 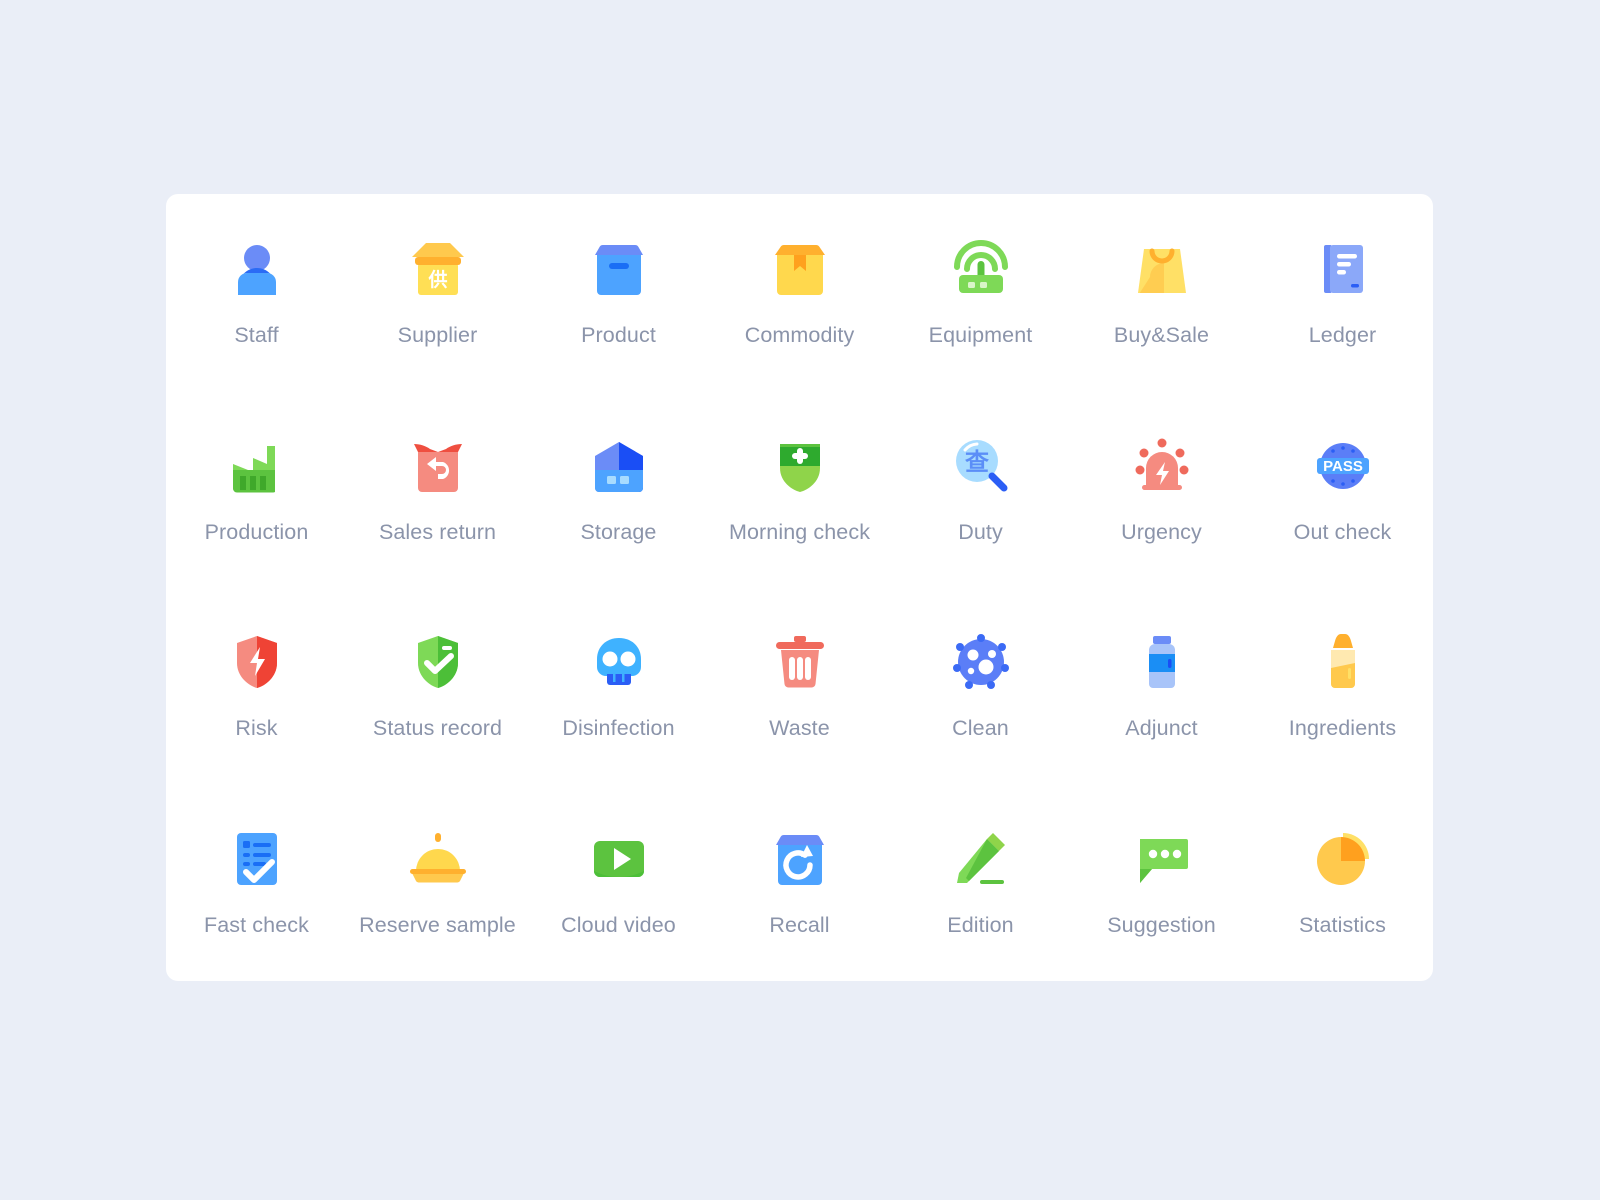 I want to click on icon-cell-morning-check: Morning check, so click(x=799, y=489).